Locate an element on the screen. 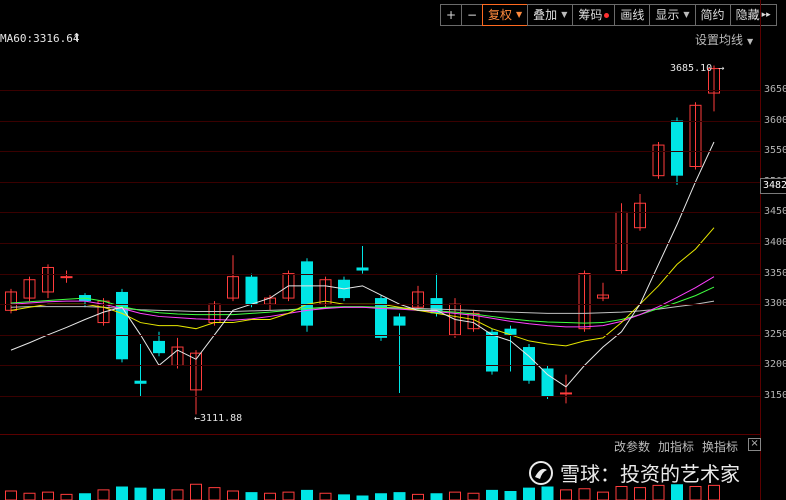 This screenshot has height=500, width=786. ma-settings-button: 设置均线 ▼ is located at coordinates (724, 39).